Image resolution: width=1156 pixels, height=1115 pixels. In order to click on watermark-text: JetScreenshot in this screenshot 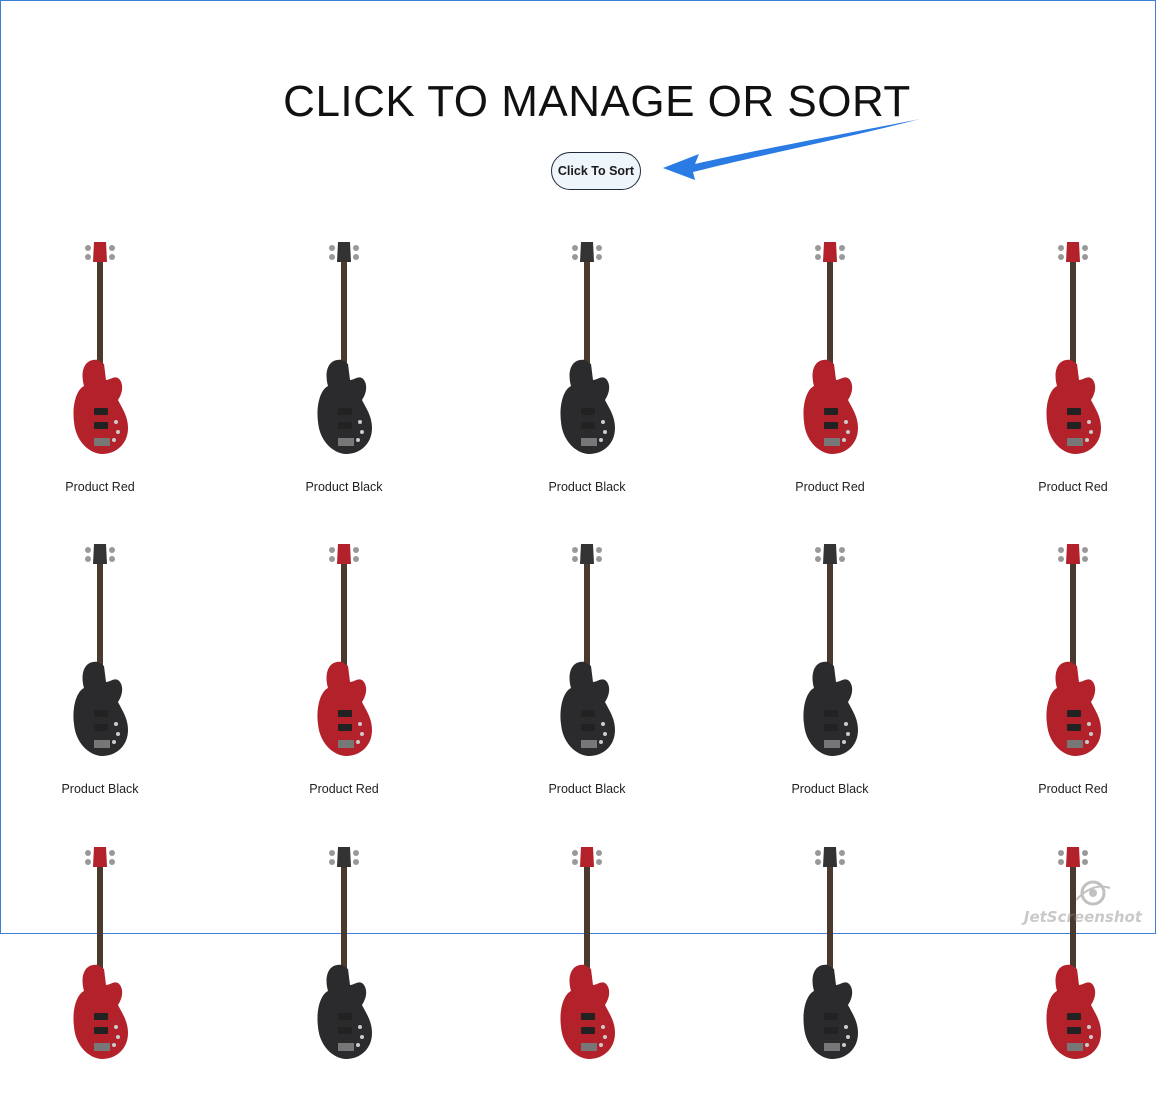, I will do `click(1082, 917)`.